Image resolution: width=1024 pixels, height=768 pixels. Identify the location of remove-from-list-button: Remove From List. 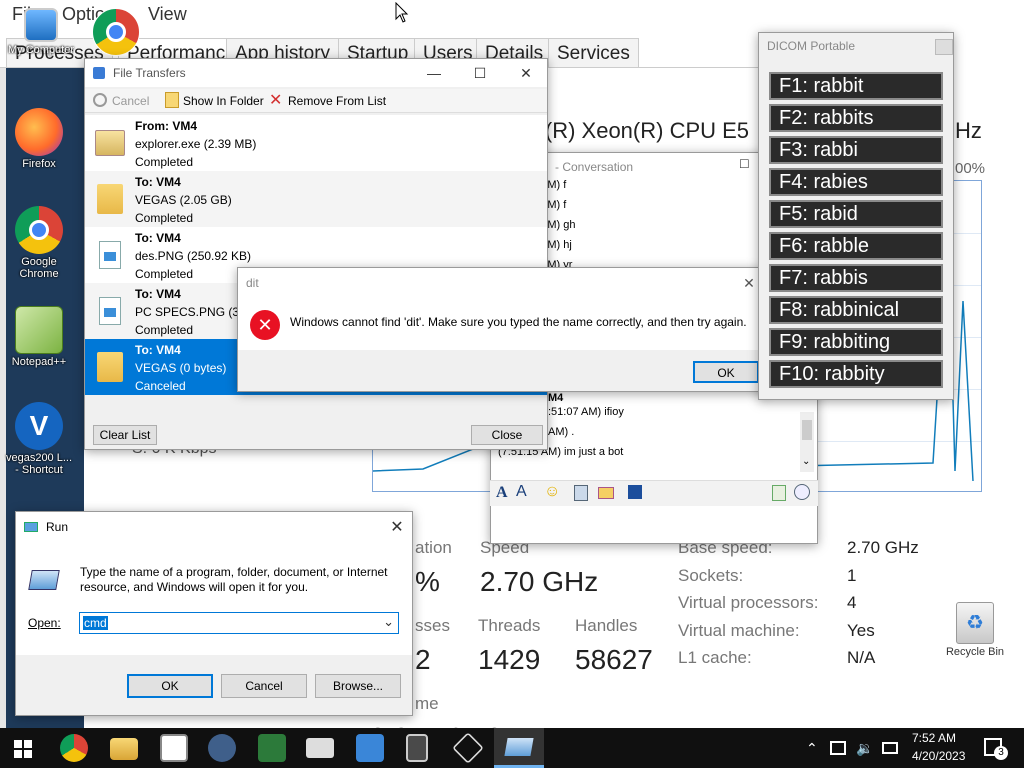
(337, 101).